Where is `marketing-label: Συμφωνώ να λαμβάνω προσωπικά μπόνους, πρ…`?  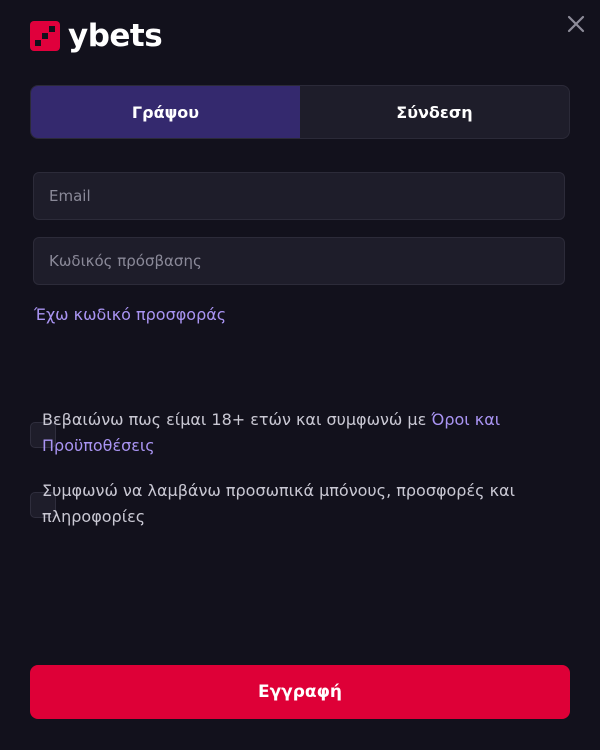
marketing-label: Συμφωνώ να λαμβάνω προσωπικά μπόνους, πρ… is located at coordinates (278, 503).